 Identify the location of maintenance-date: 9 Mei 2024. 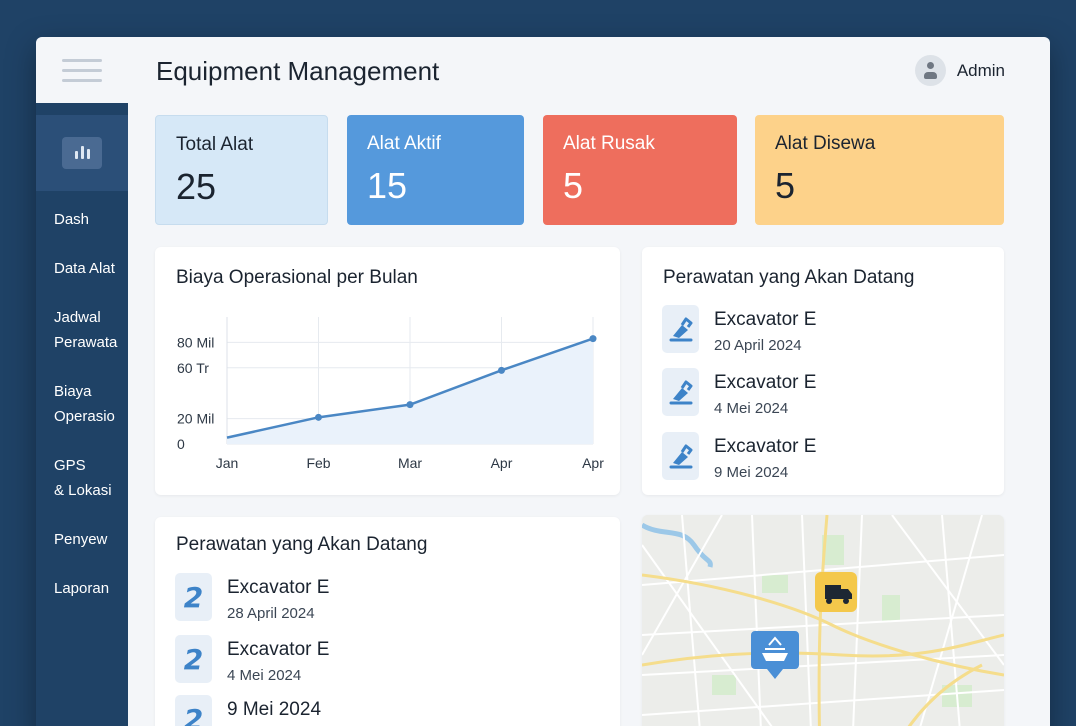
(751, 472).